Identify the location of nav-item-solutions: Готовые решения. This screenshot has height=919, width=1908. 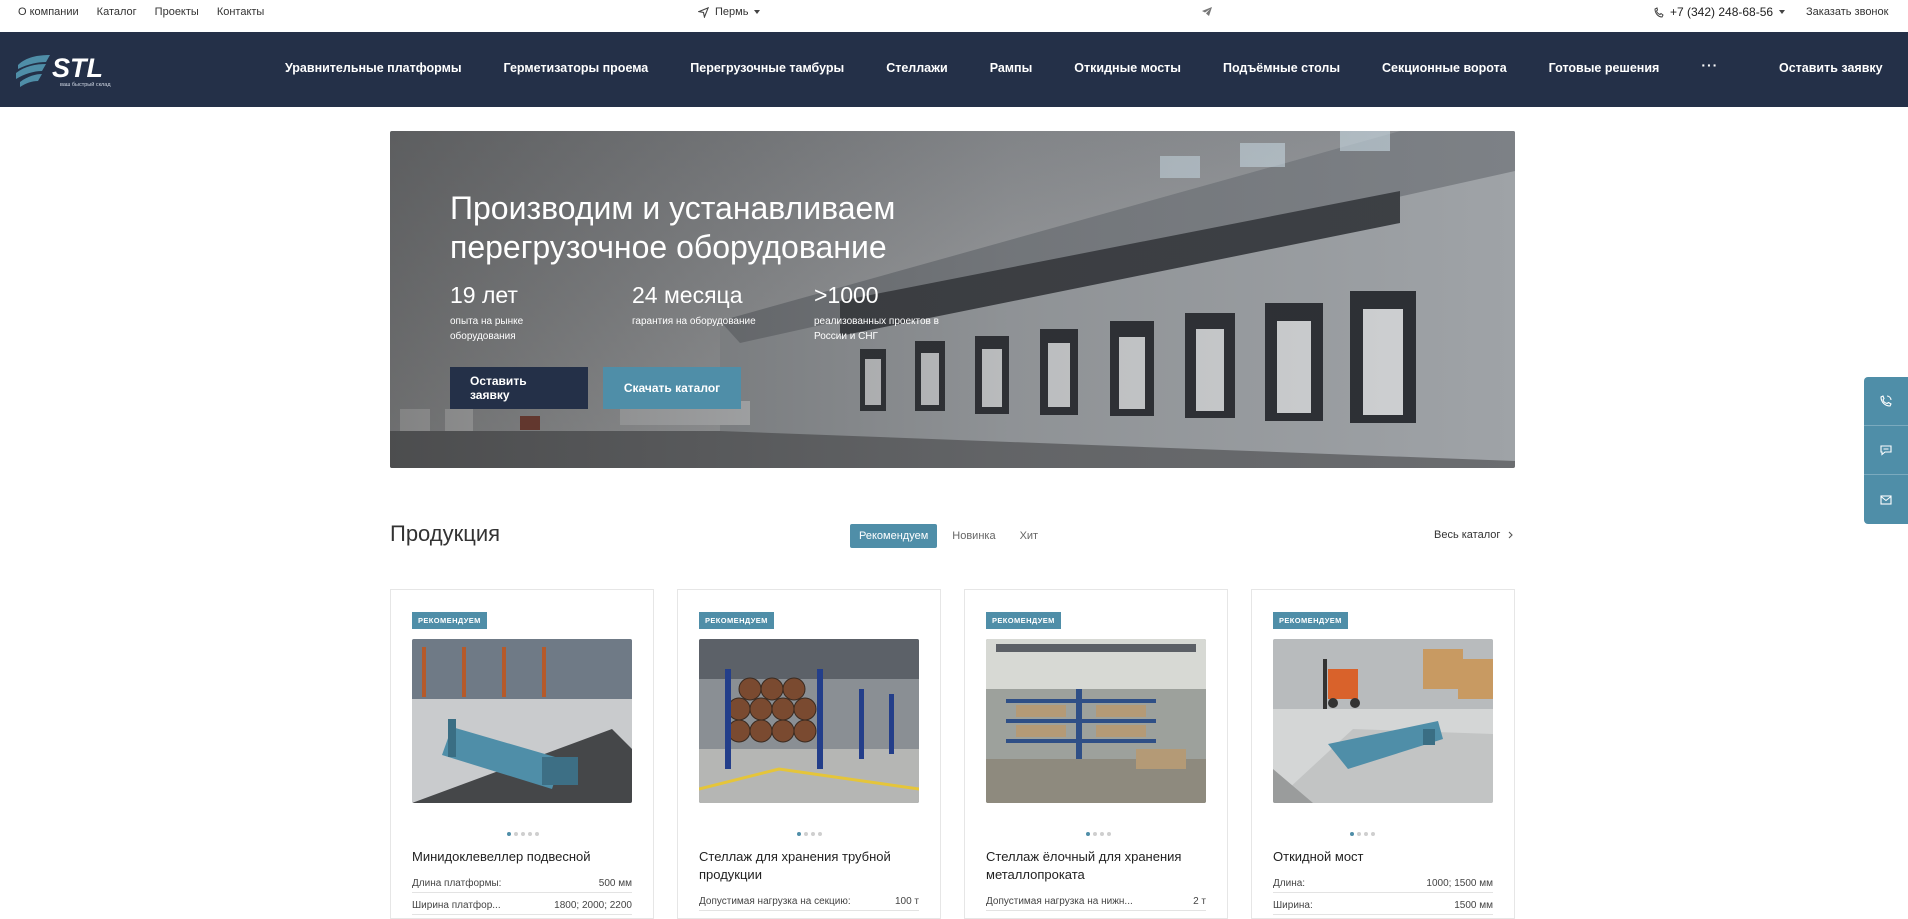
(1604, 68).